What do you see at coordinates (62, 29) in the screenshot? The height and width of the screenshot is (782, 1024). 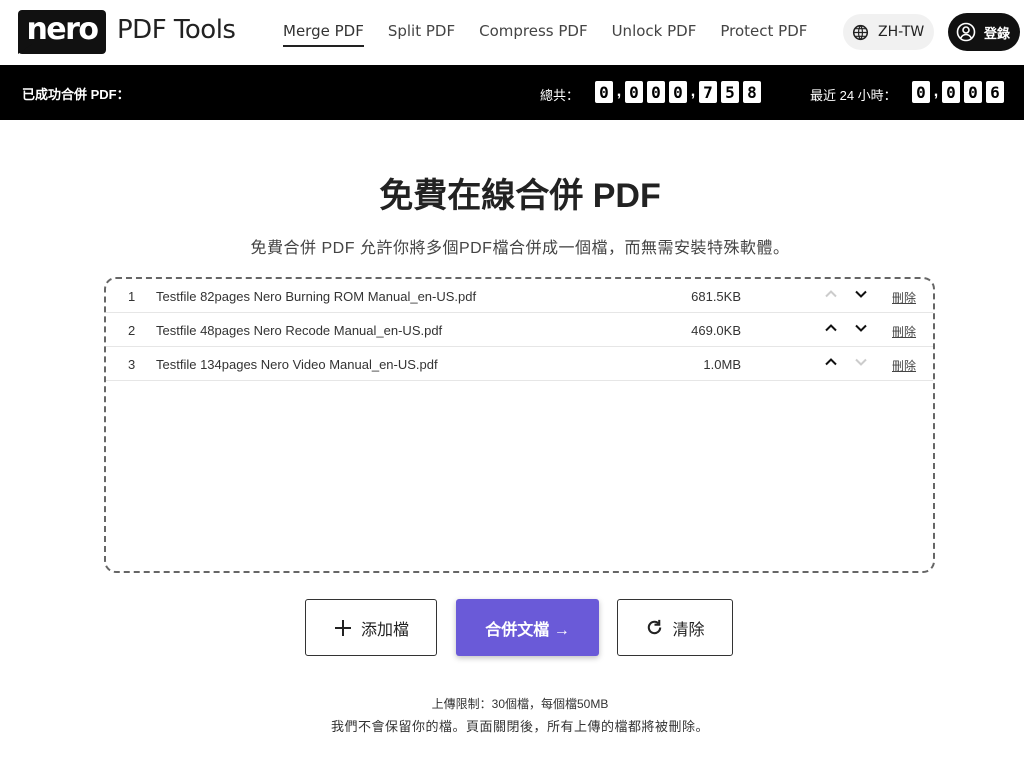 I see `logo-text: nero` at bounding box center [62, 29].